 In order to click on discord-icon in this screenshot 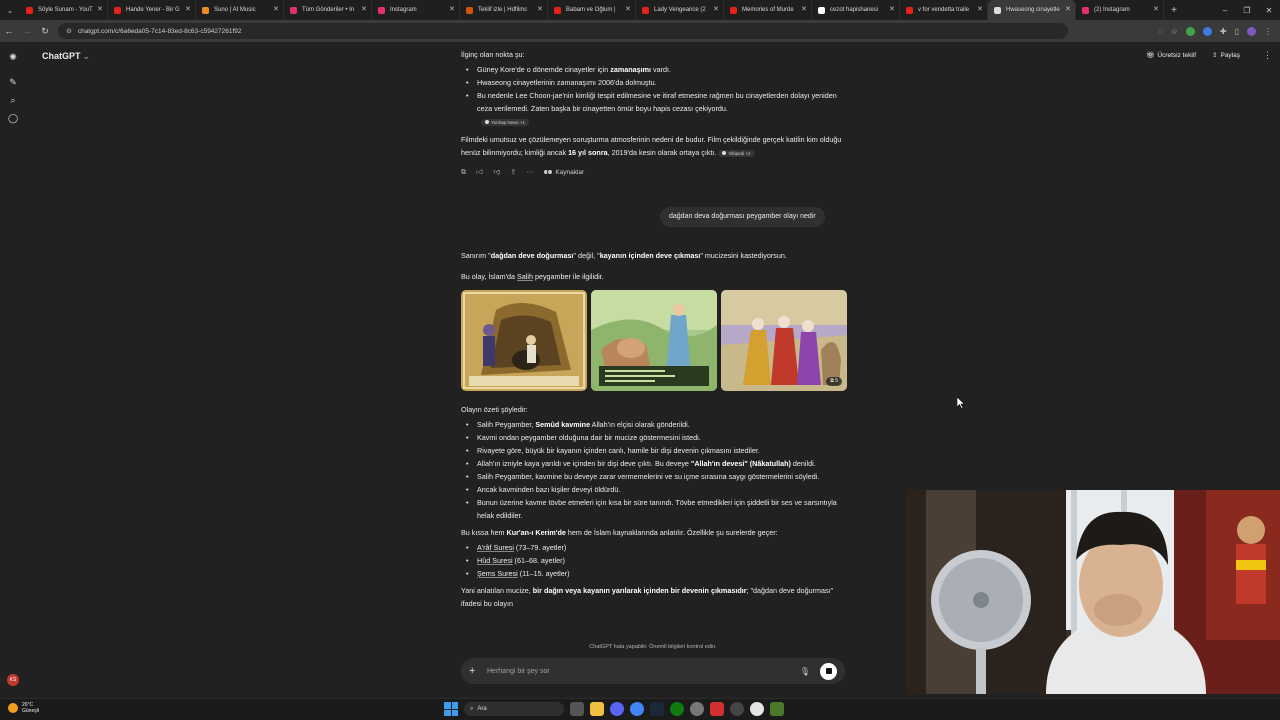, I will do `click(617, 709)`.